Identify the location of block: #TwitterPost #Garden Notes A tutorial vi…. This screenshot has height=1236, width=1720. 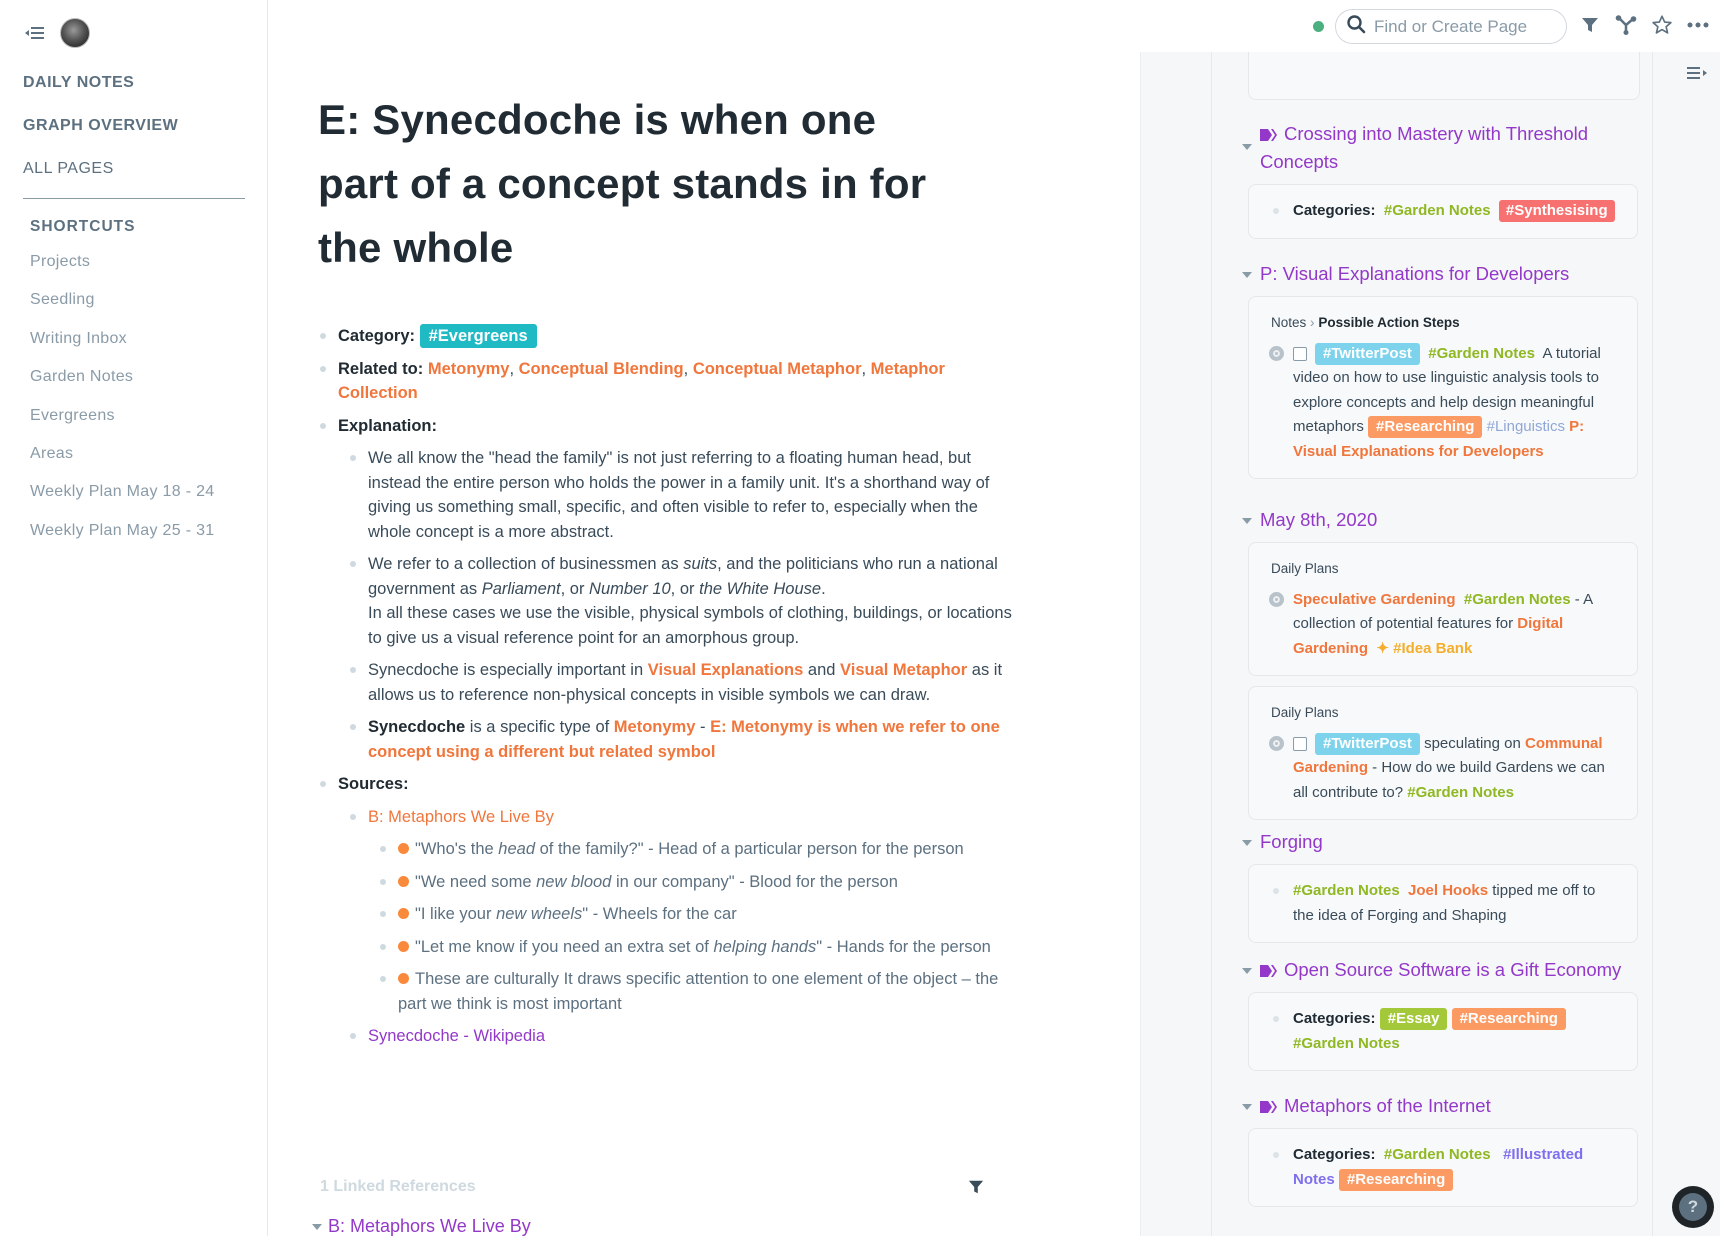
(1443, 403).